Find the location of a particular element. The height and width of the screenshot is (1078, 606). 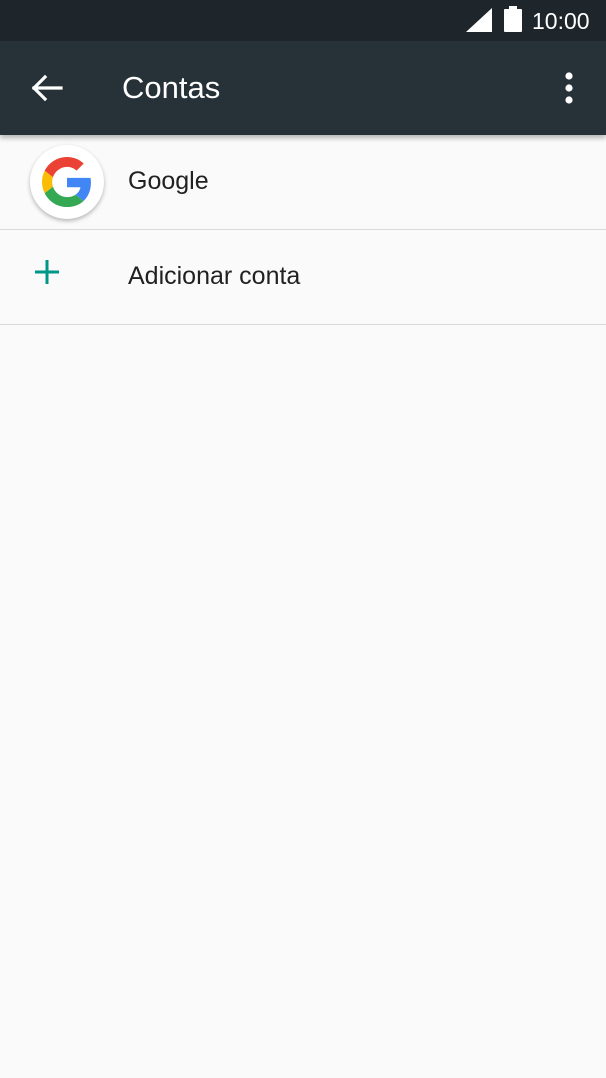

add-account-label: Adicionar conta is located at coordinates (214, 276).